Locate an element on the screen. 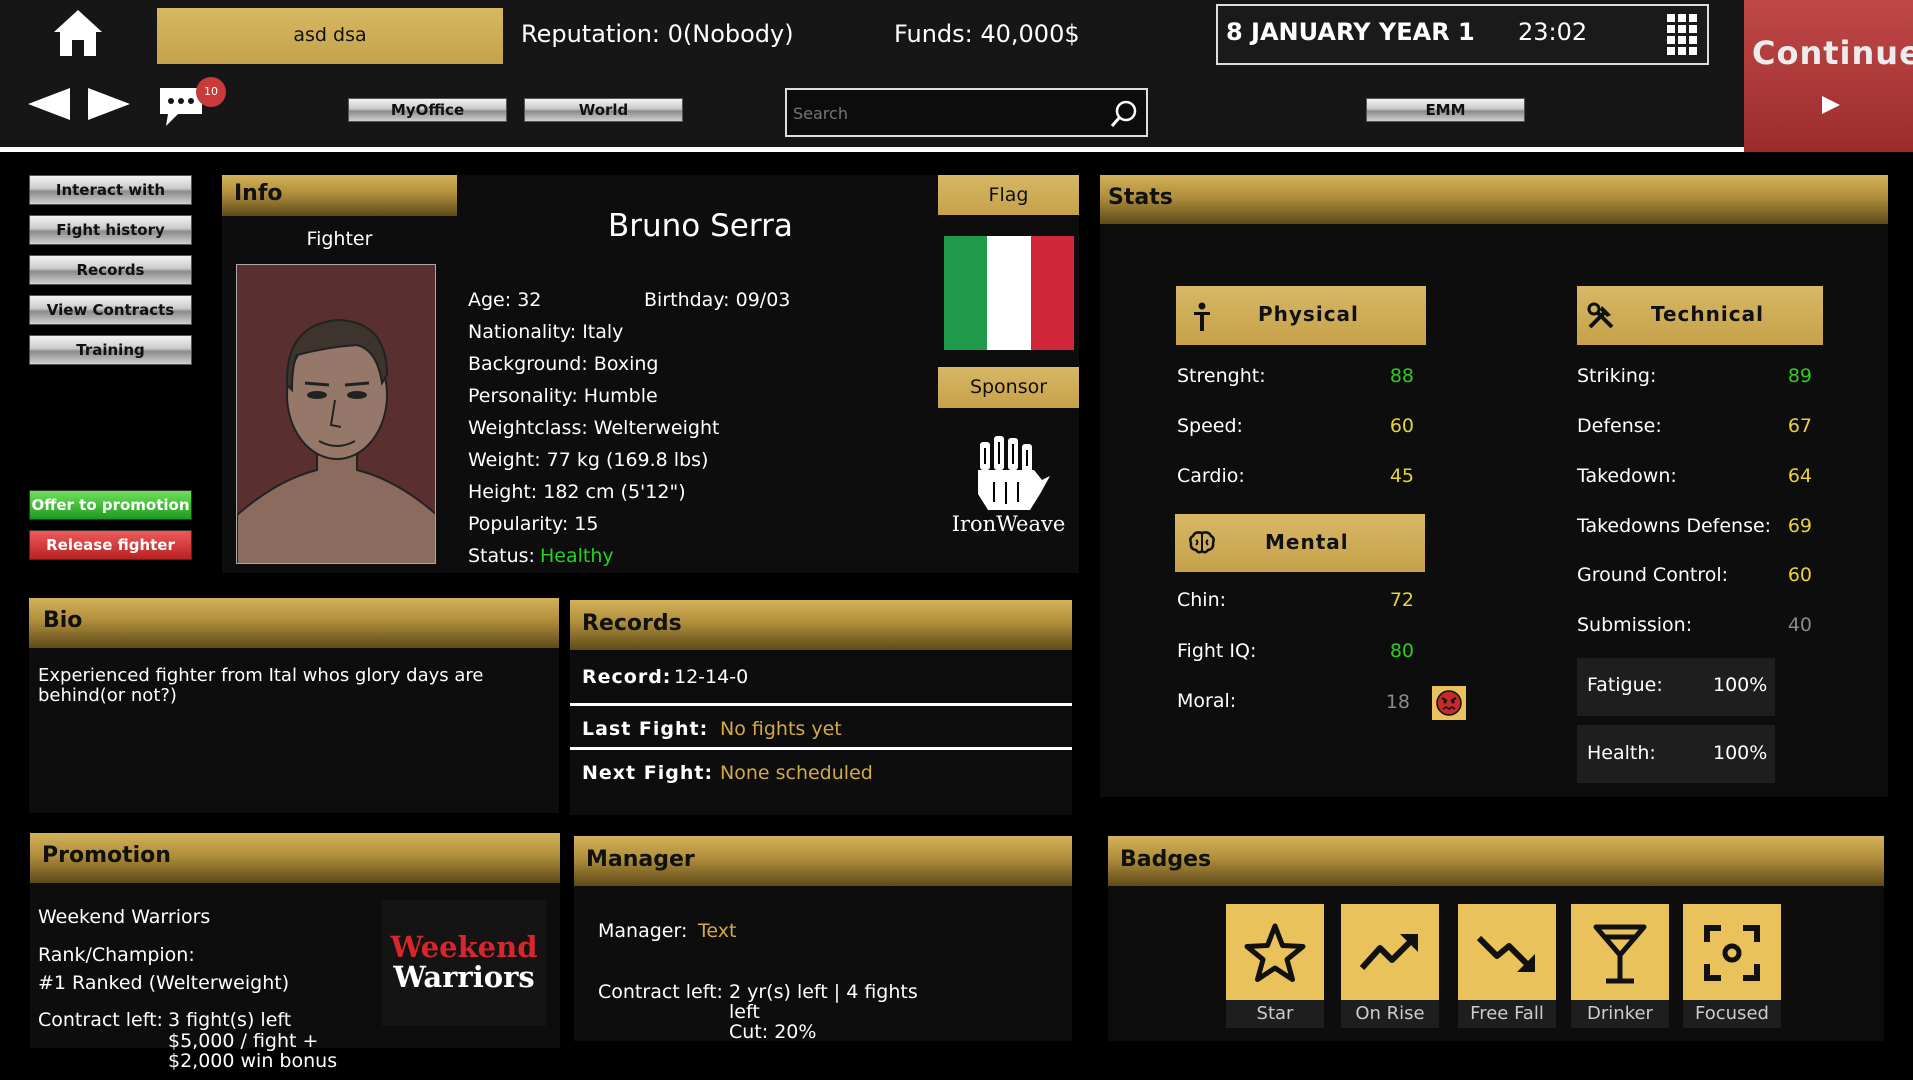 The width and height of the screenshot is (1913, 1080). promotion-contract-line1: 3 fight(s) left is located at coordinates (230, 1020).